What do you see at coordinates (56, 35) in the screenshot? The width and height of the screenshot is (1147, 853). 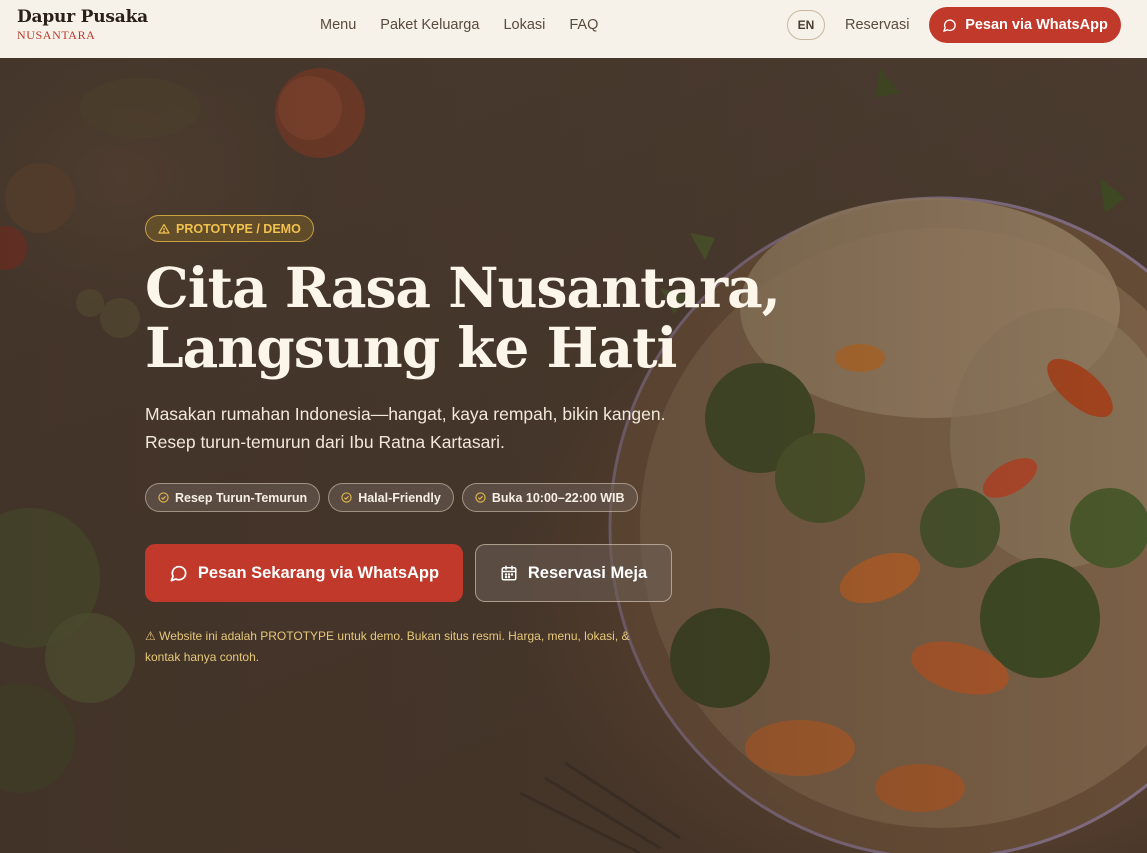 I see `brand-subtitle: NUSANTARA` at bounding box center [56, 35].